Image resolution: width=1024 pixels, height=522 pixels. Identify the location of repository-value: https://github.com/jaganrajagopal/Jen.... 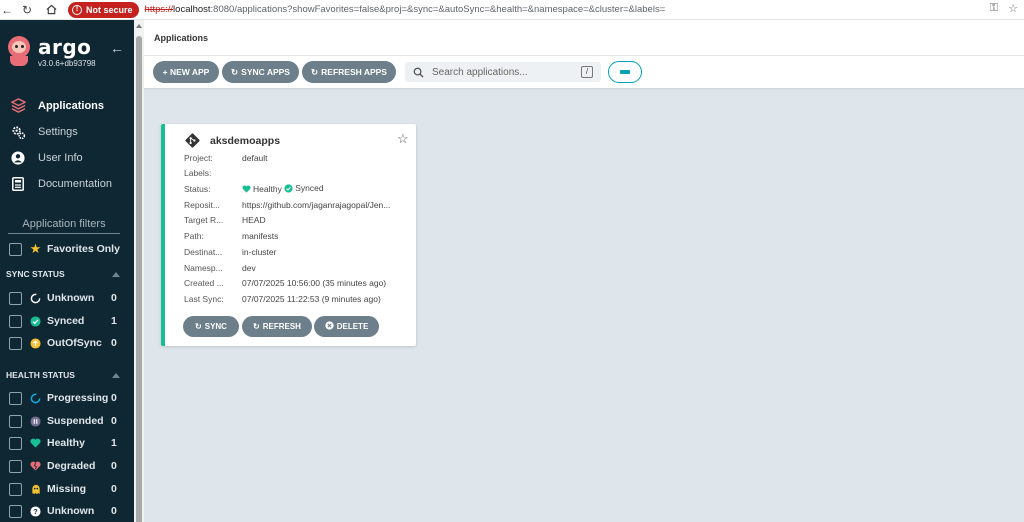
(316, 205).